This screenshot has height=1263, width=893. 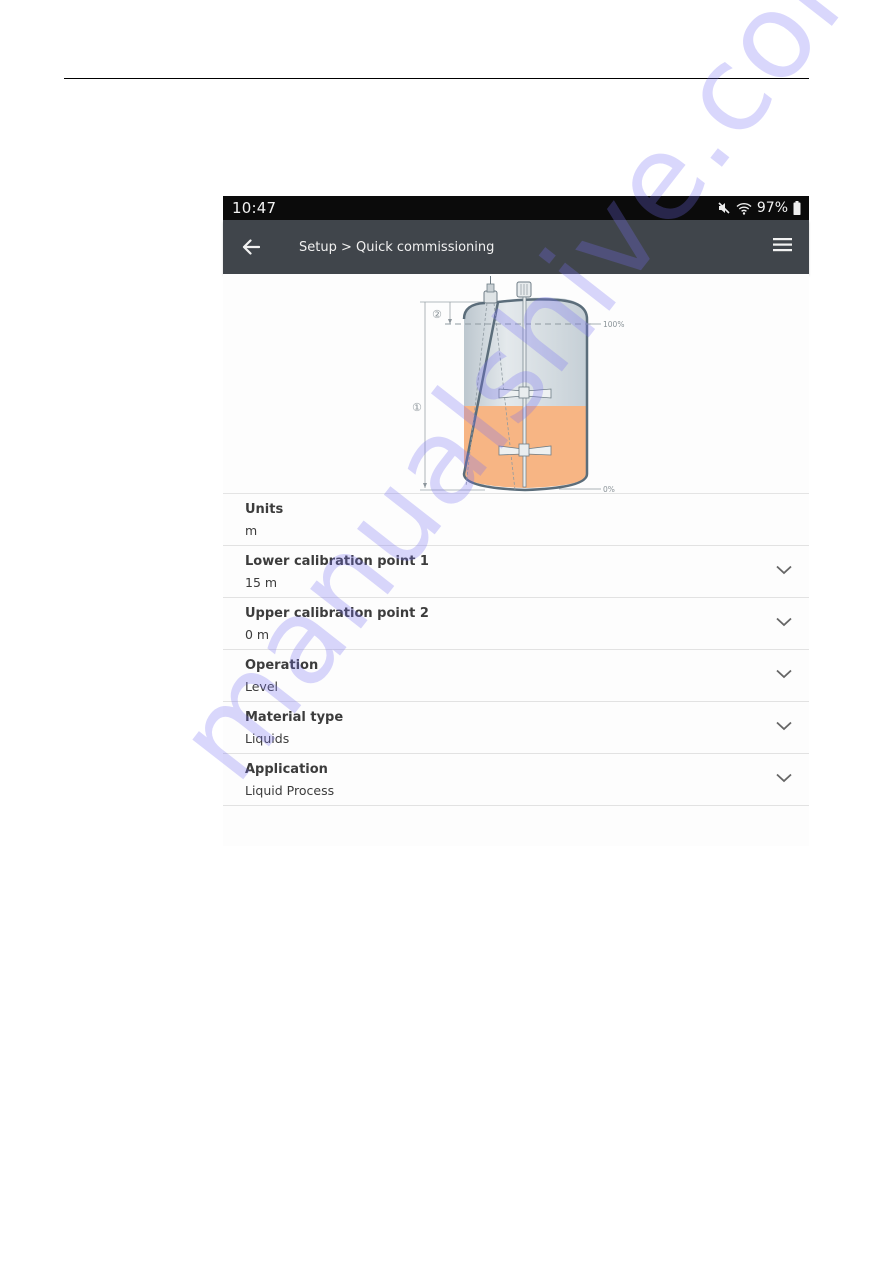 What do you see at coordinates (261, 686) in the screenshot?
I see `setting-value: Level` at bounding box center [261, 686].